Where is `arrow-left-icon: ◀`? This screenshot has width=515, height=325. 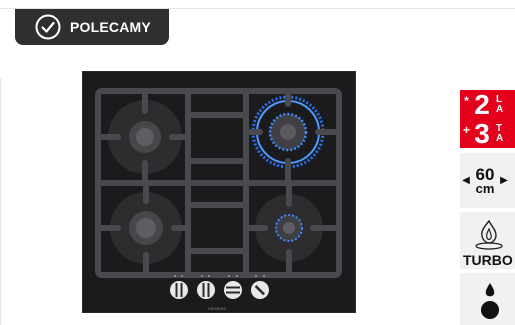 arrow-left-icon: ◀ is located at coordinates (466, 180).